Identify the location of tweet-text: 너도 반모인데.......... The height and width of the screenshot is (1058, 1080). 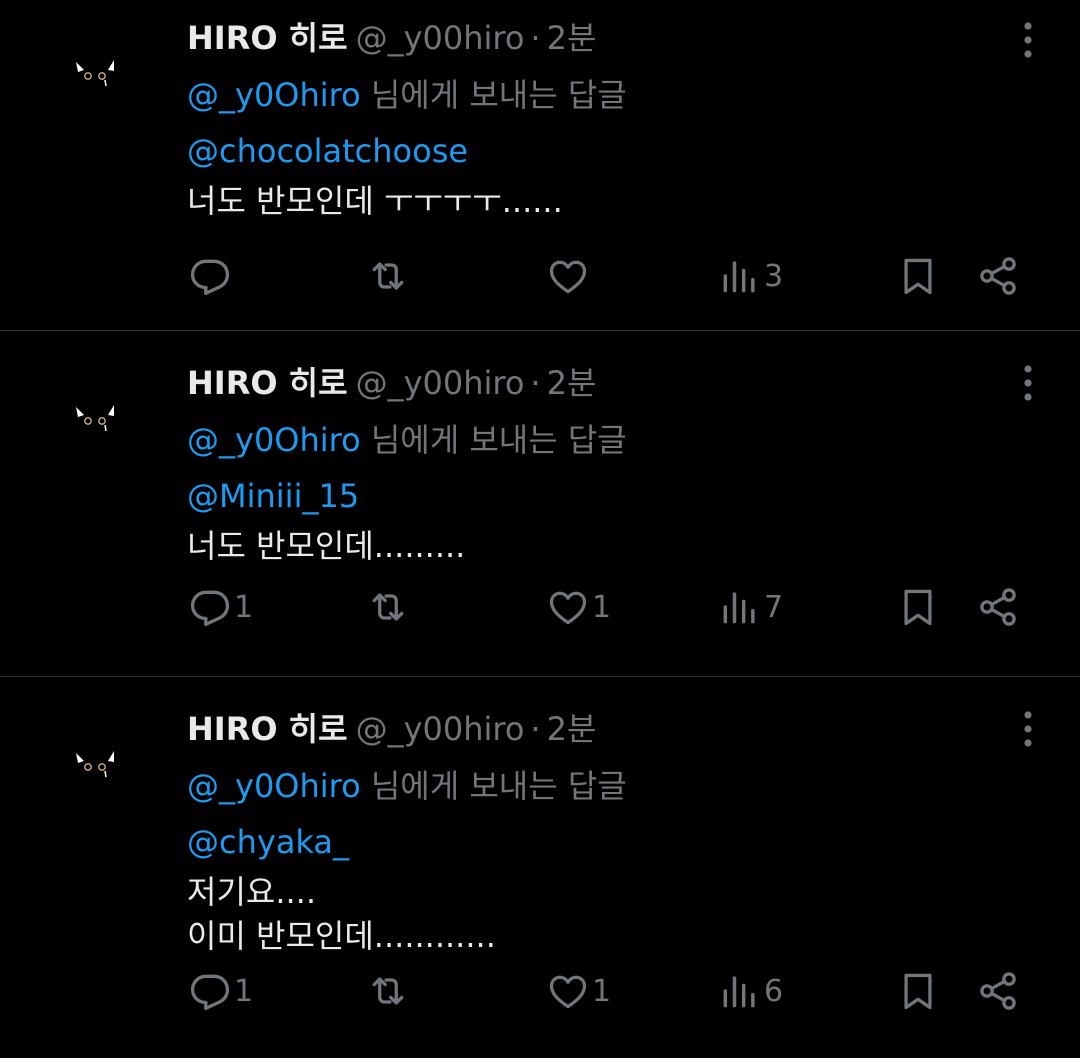
(326, 546).